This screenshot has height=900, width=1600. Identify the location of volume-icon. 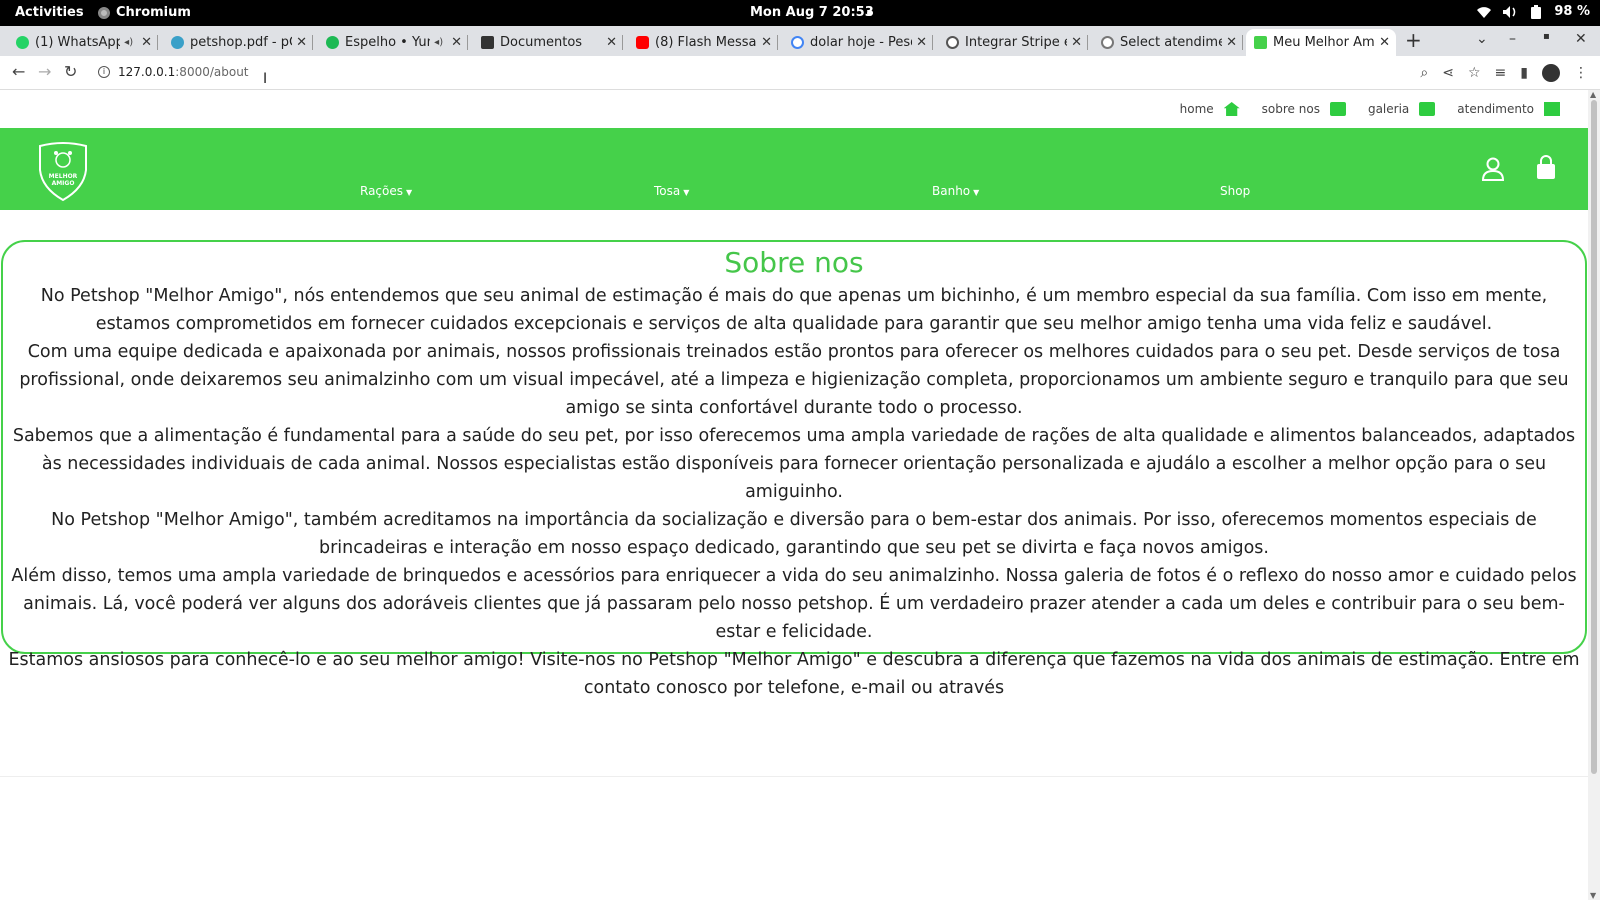
(1509, 11).